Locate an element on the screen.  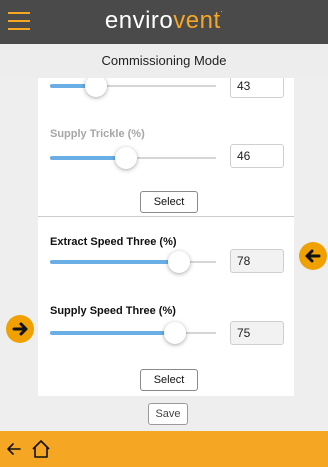
mode-title: Commissioning Mode is located at coordinates (164, 61).